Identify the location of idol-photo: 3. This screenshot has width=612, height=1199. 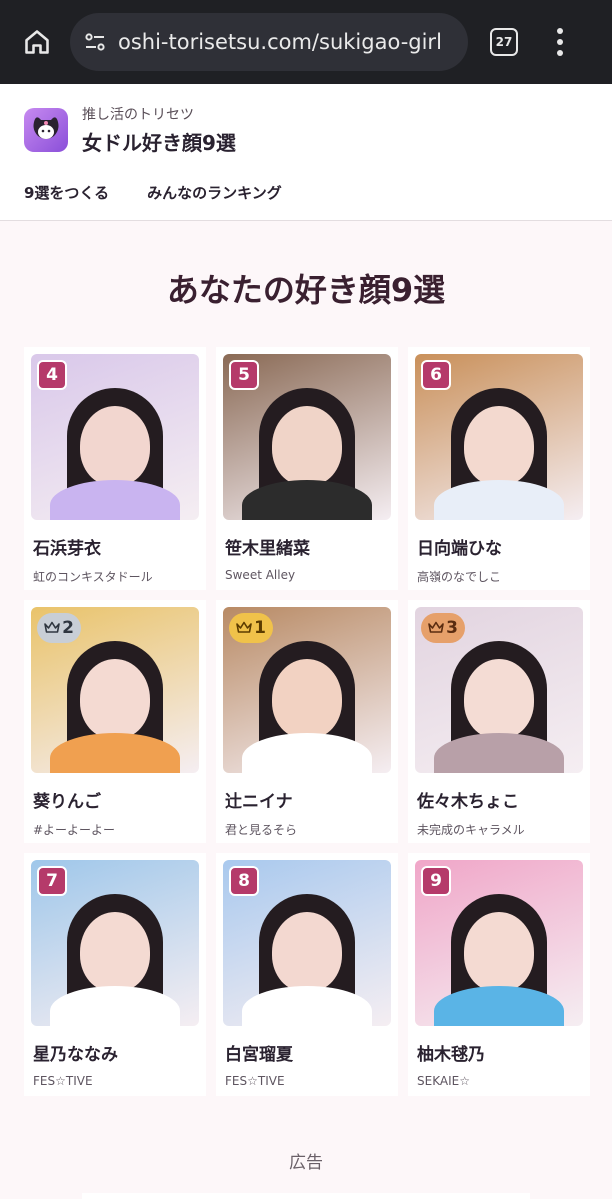
(499, 690).